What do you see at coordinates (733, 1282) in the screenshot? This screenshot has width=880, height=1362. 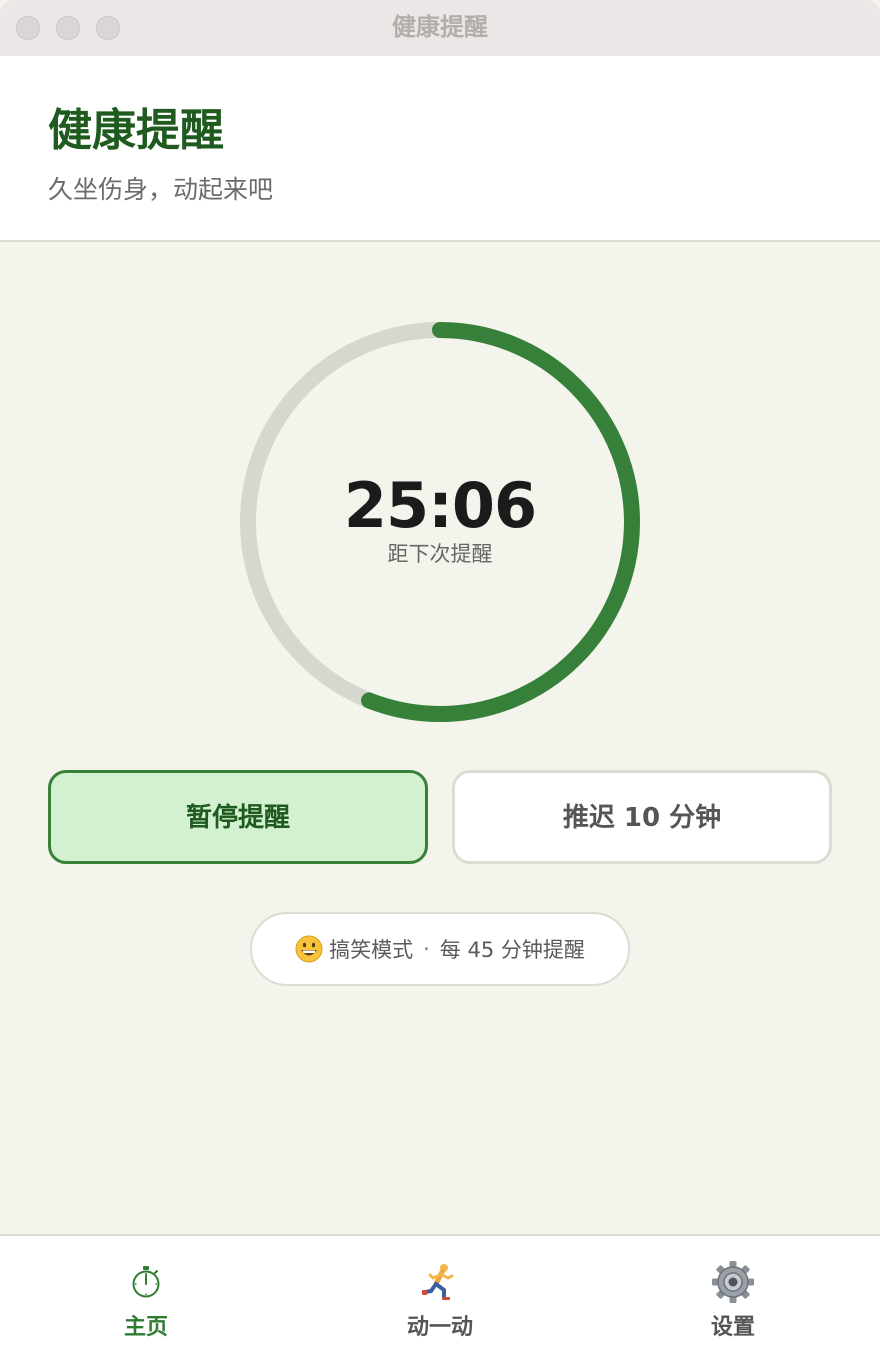 I see `gear-icon` at bounding box center [733, 1282].